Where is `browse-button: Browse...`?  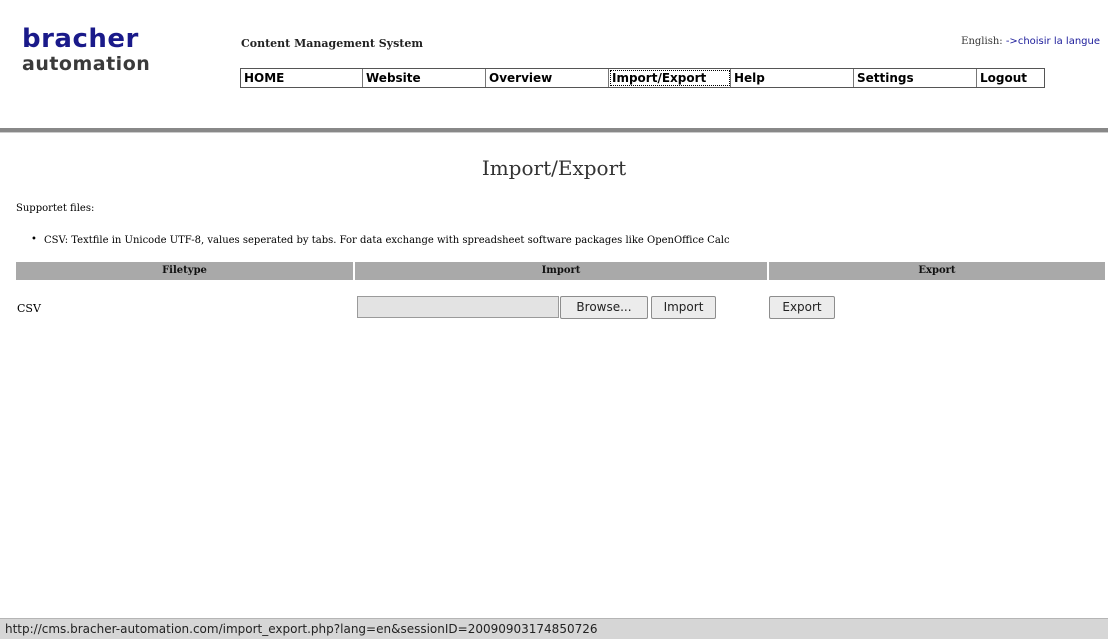 browse-button: Browse... is located at coordinates (604, 307).